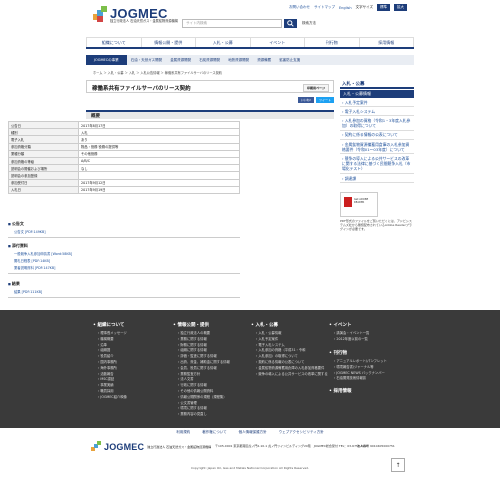 Image resolution: width=500 pixels, height=478 pixels. What do you see at coordinates (209, 60) in the screenshot?
I see `subnav-coal: 石炭資源開発` at bounding box center [209, 60].